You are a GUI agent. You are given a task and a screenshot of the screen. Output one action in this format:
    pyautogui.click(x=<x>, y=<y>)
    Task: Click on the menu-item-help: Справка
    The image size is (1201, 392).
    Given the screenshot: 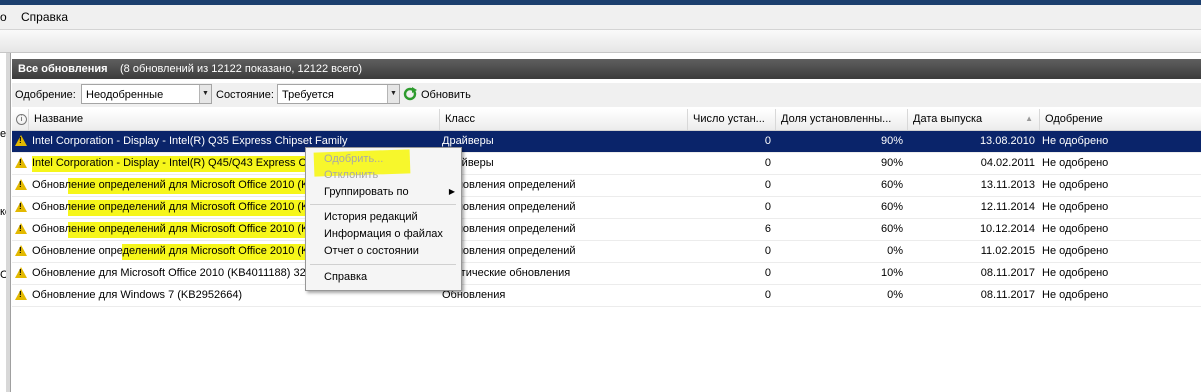 What is the action you would take?
    pyautogui.click(x=44, y=17)
    